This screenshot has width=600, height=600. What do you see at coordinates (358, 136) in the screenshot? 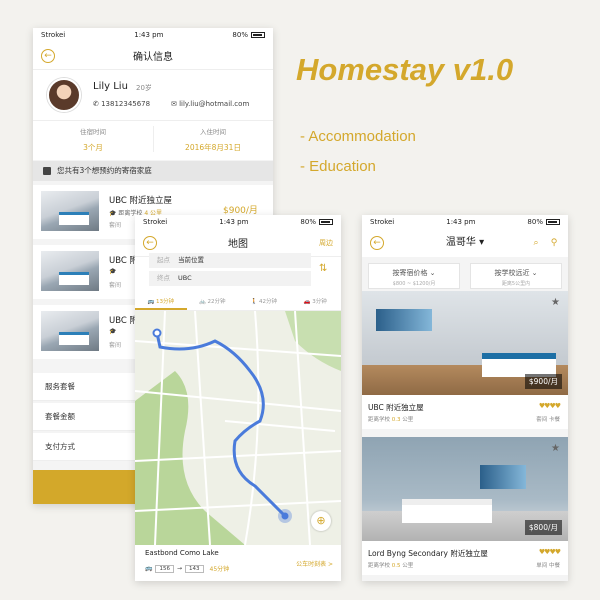
I see `feature-item: - Accommodation` at bounding box center [358, 136].